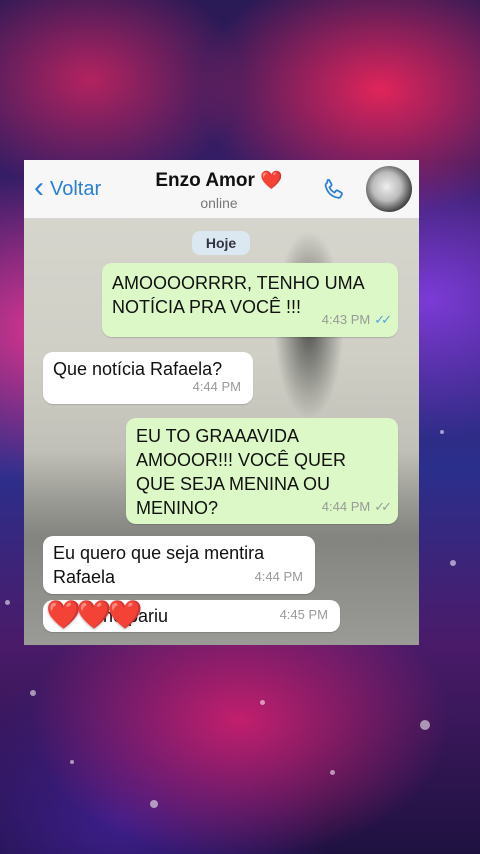  Describe the element at coordinates (389, 189) in the screenshot. I see `avatar` at that location.